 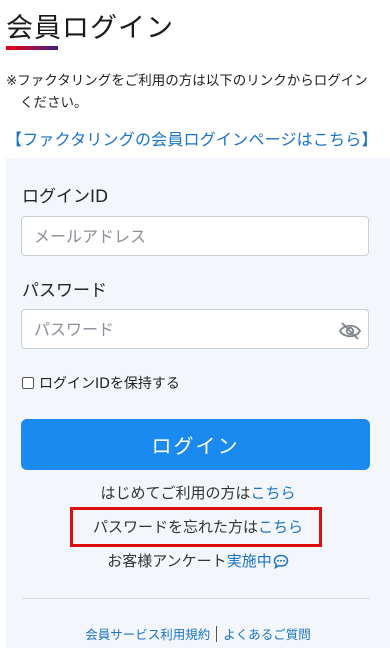 I want to click on login-id-input, so click(x=195, y=236).